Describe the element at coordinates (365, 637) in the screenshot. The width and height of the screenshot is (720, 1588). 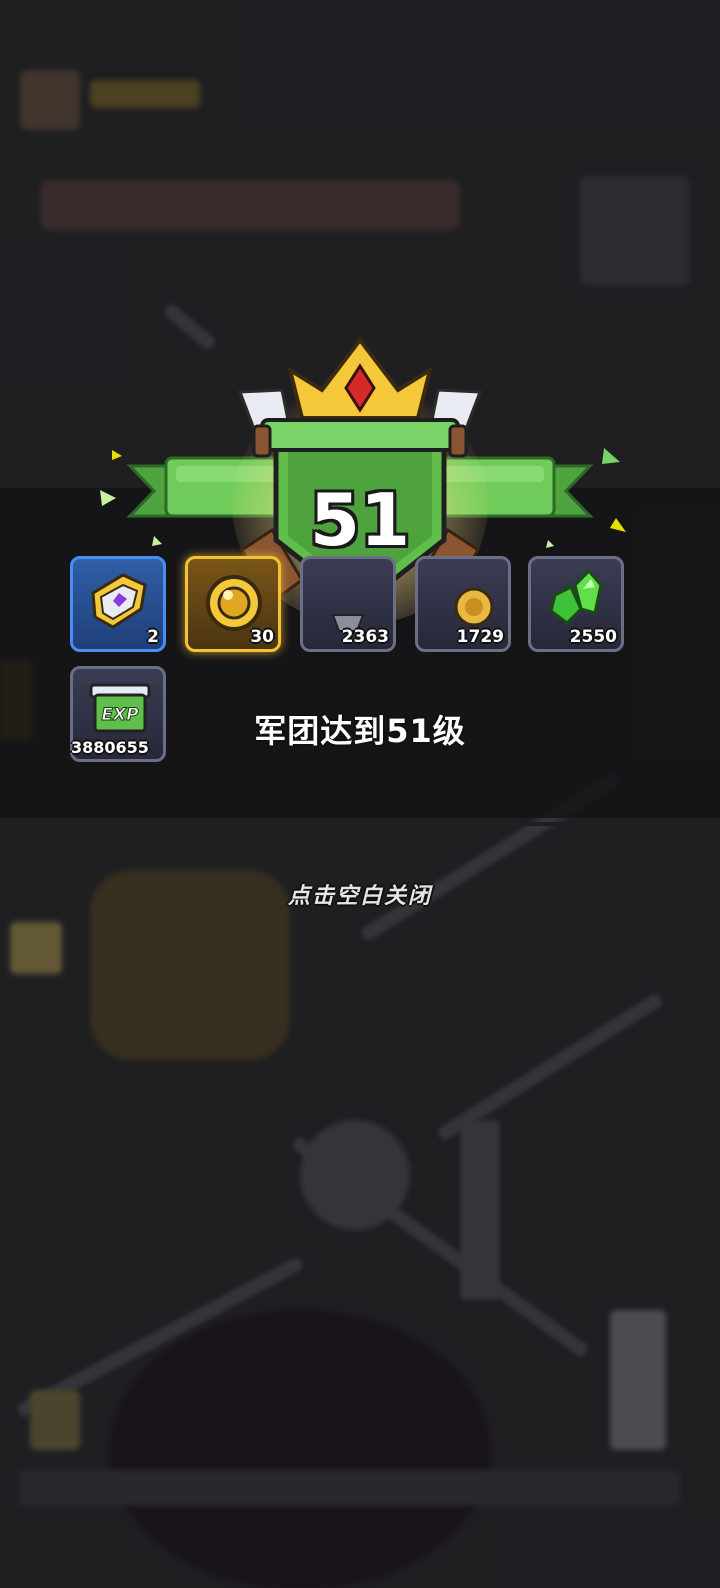
I see `reward-count: 2363` at that location.